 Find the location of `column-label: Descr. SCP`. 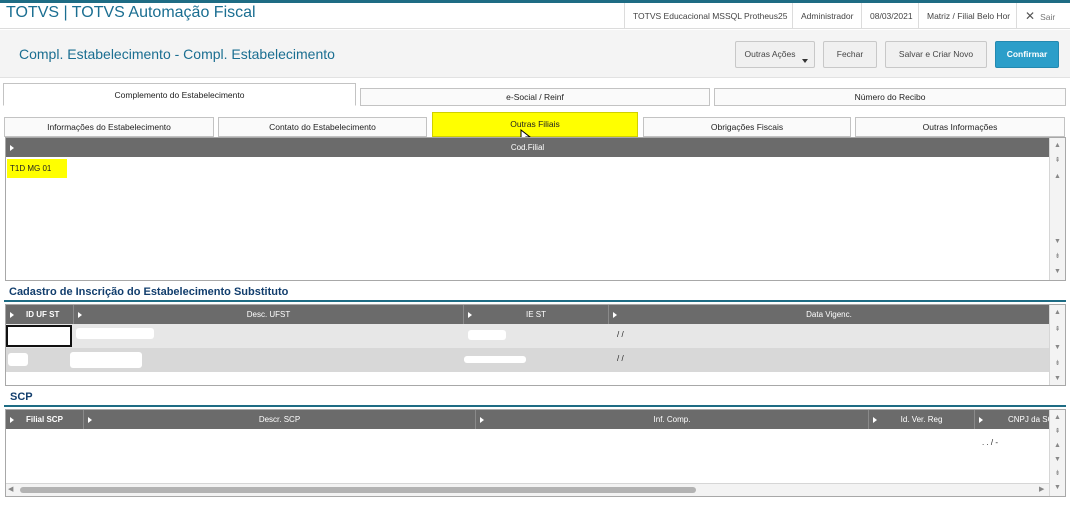

column-label: Descr. SCP is located at coordinates (279, 419).